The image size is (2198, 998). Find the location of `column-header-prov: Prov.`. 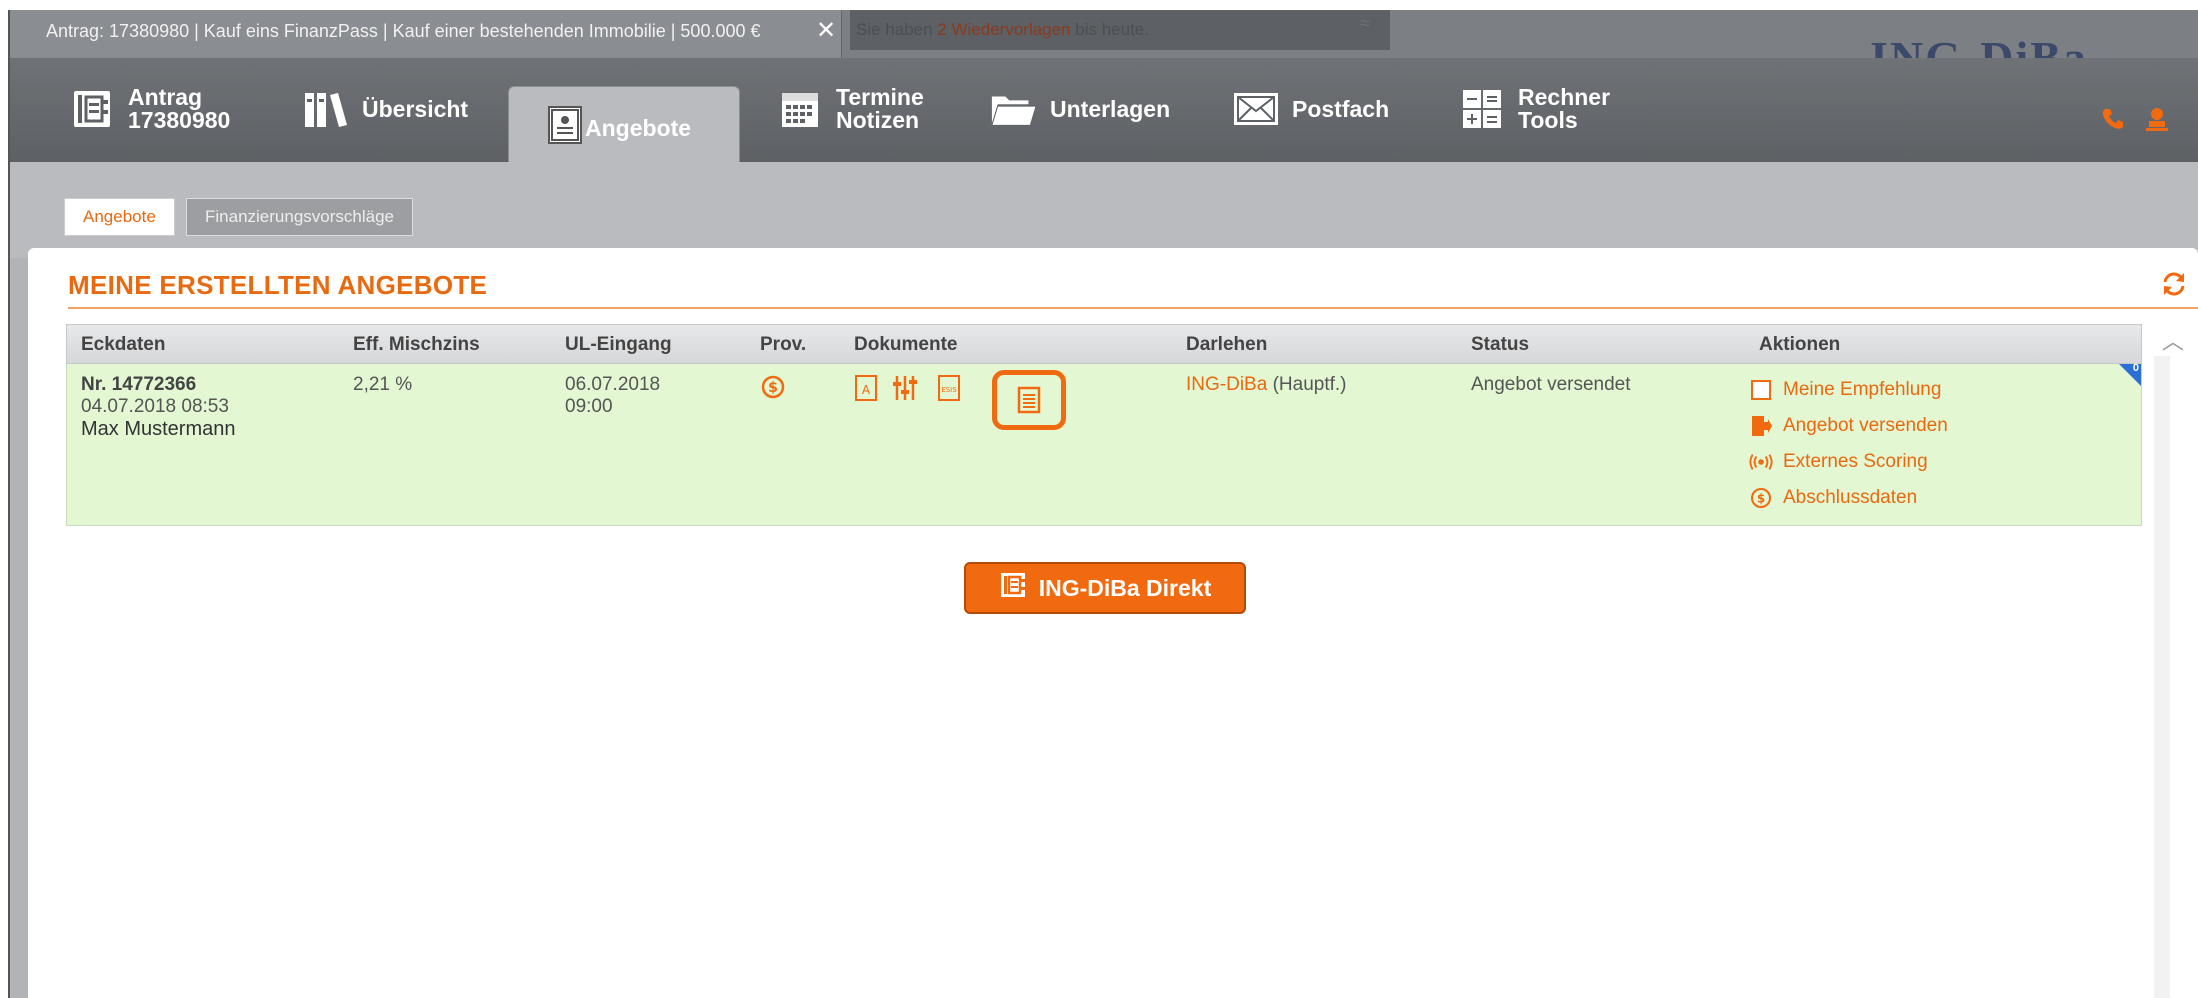

column-header-prov: Prov. is located at coordinates (783, 345).